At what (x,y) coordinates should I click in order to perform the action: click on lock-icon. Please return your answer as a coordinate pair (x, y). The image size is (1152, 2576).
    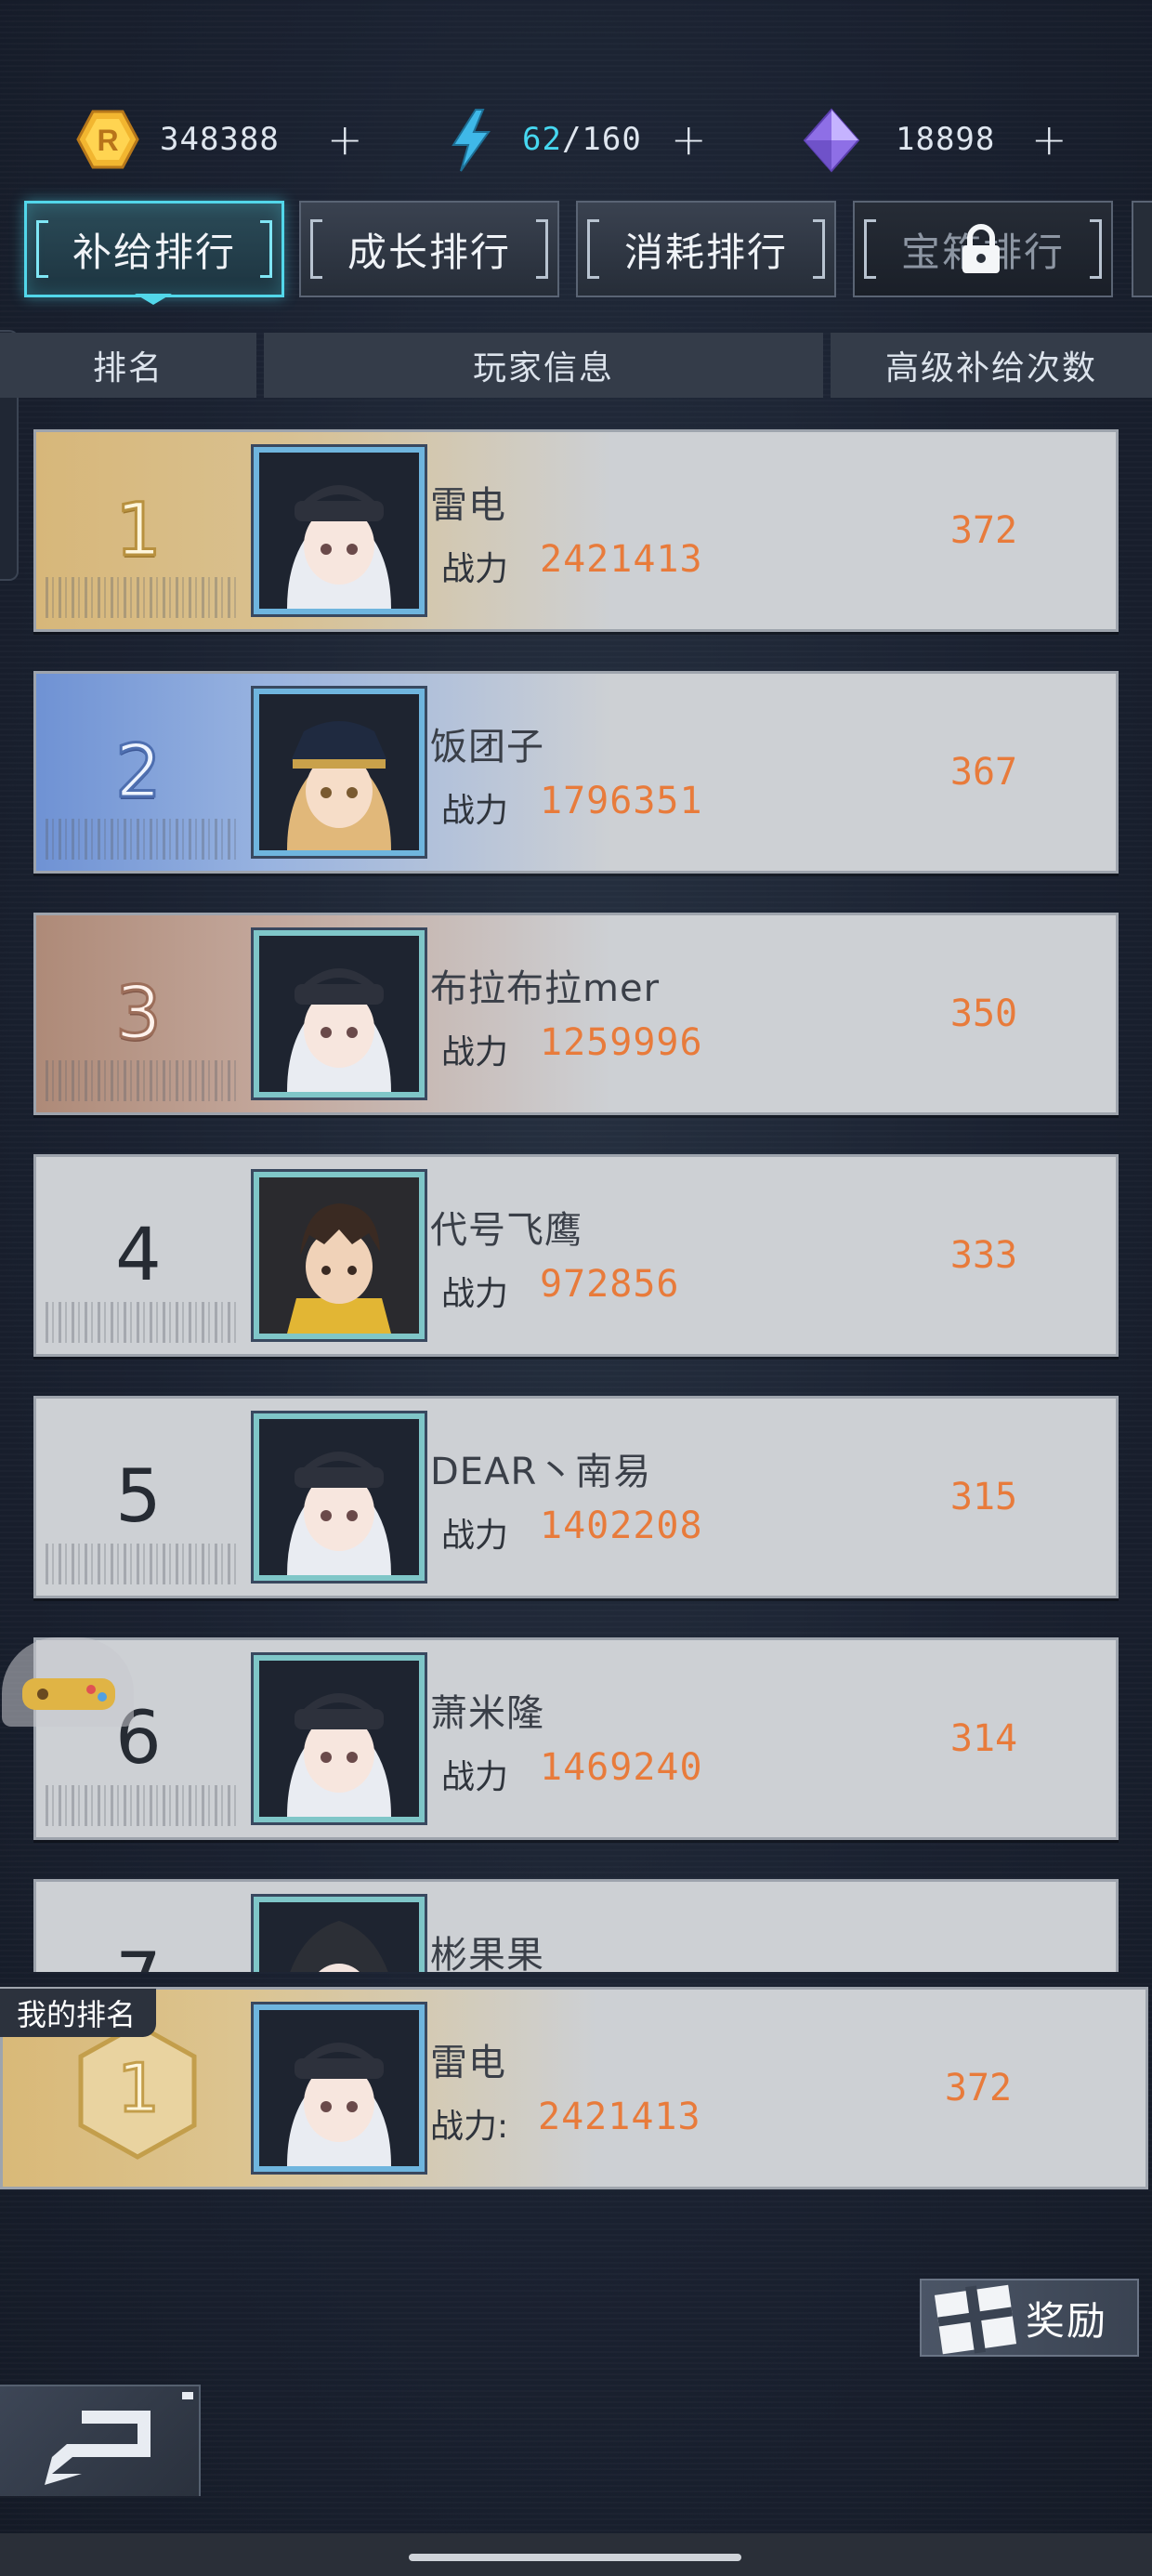
    Looking at the image, I should click on (981, 248).